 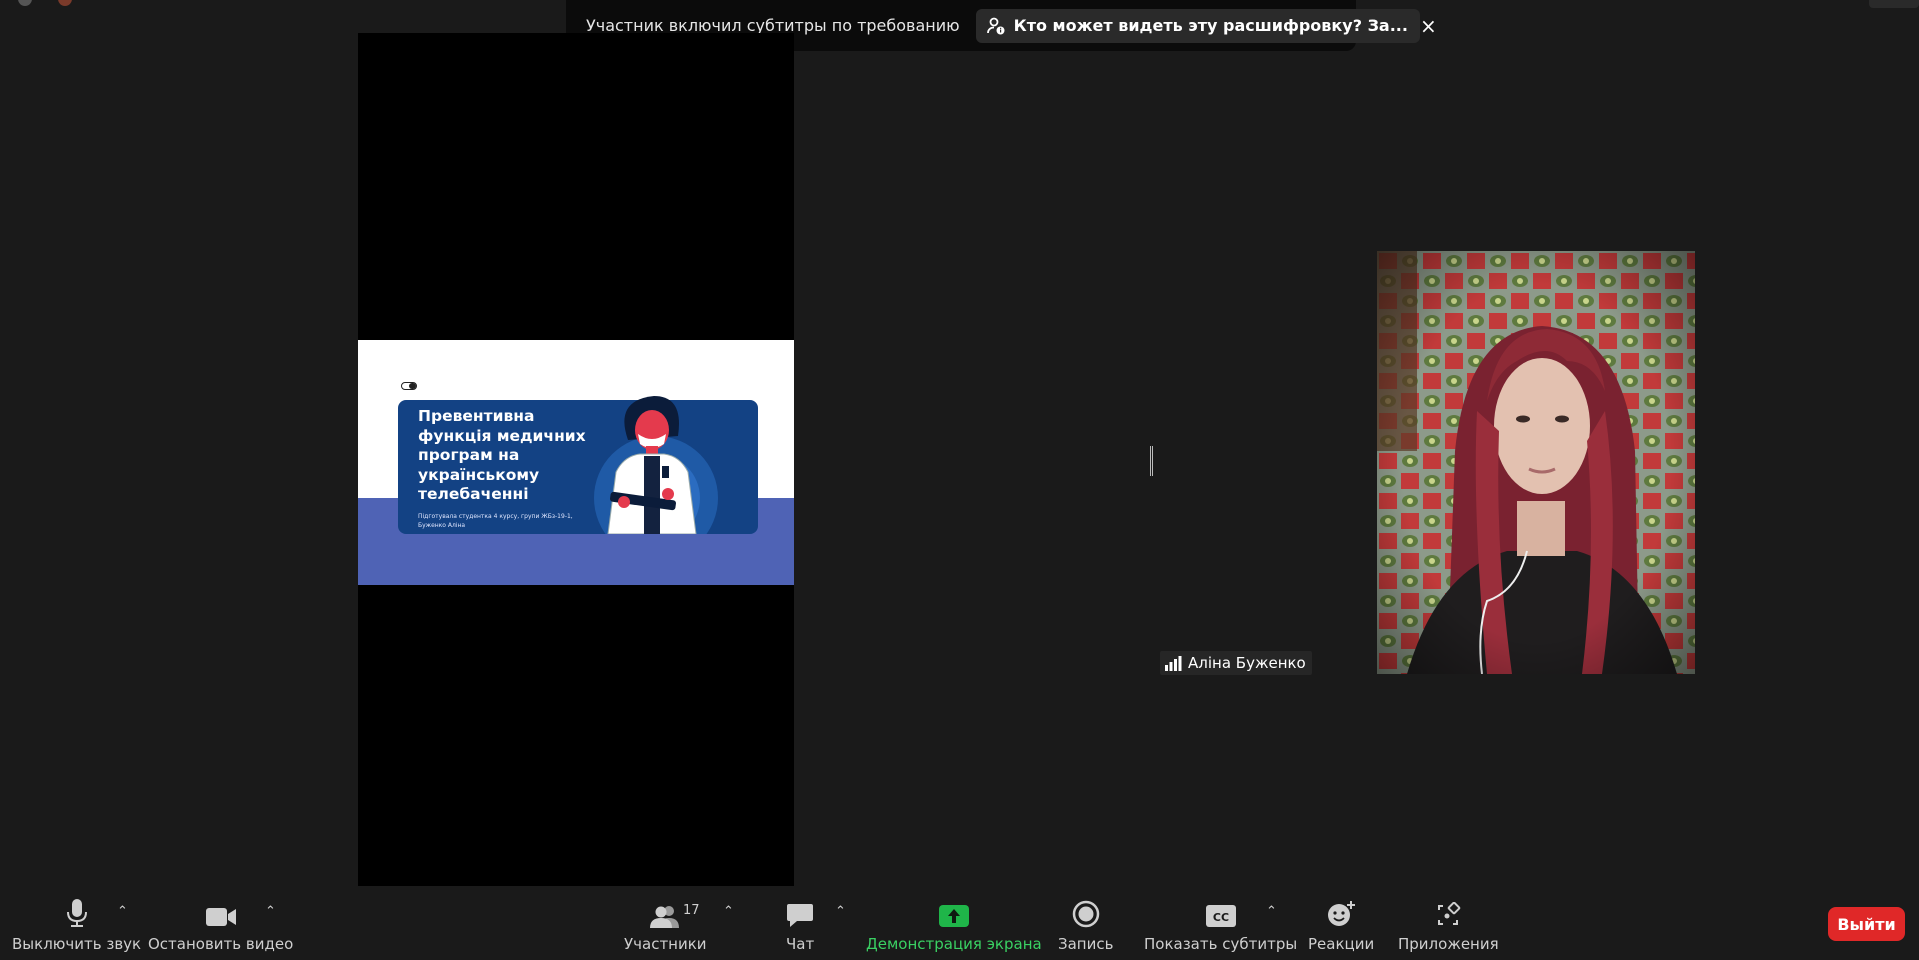 I want to click on mute-button: Выключить звук, so click(x=76, y=923).